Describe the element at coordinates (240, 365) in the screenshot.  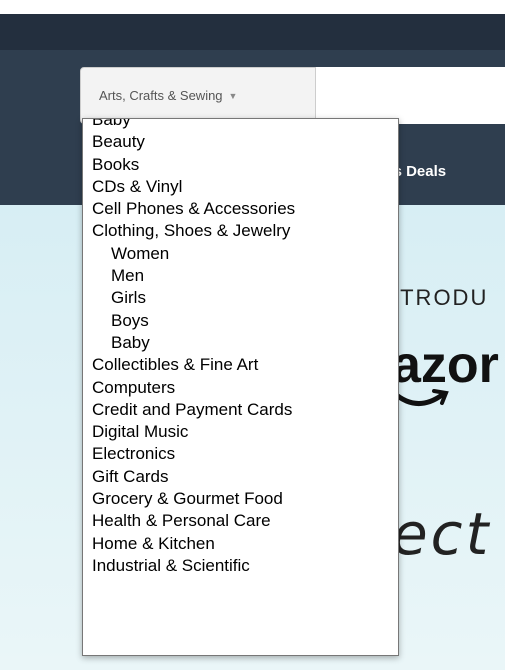
I see `category-option: Collectibles & Fine Art` at that location.